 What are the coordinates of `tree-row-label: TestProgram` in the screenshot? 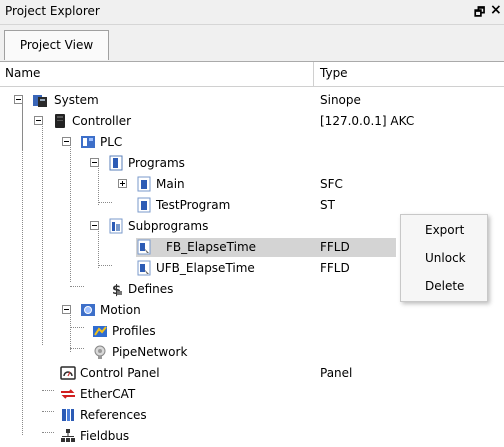 It's located at (193, 205).